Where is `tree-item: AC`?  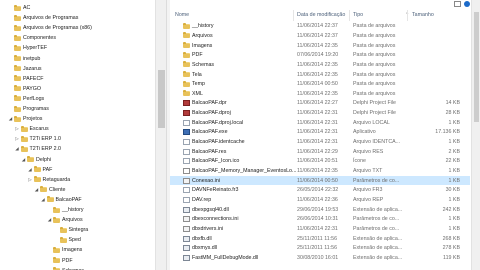
tree-item: AC is located at coordinates (19, 8).